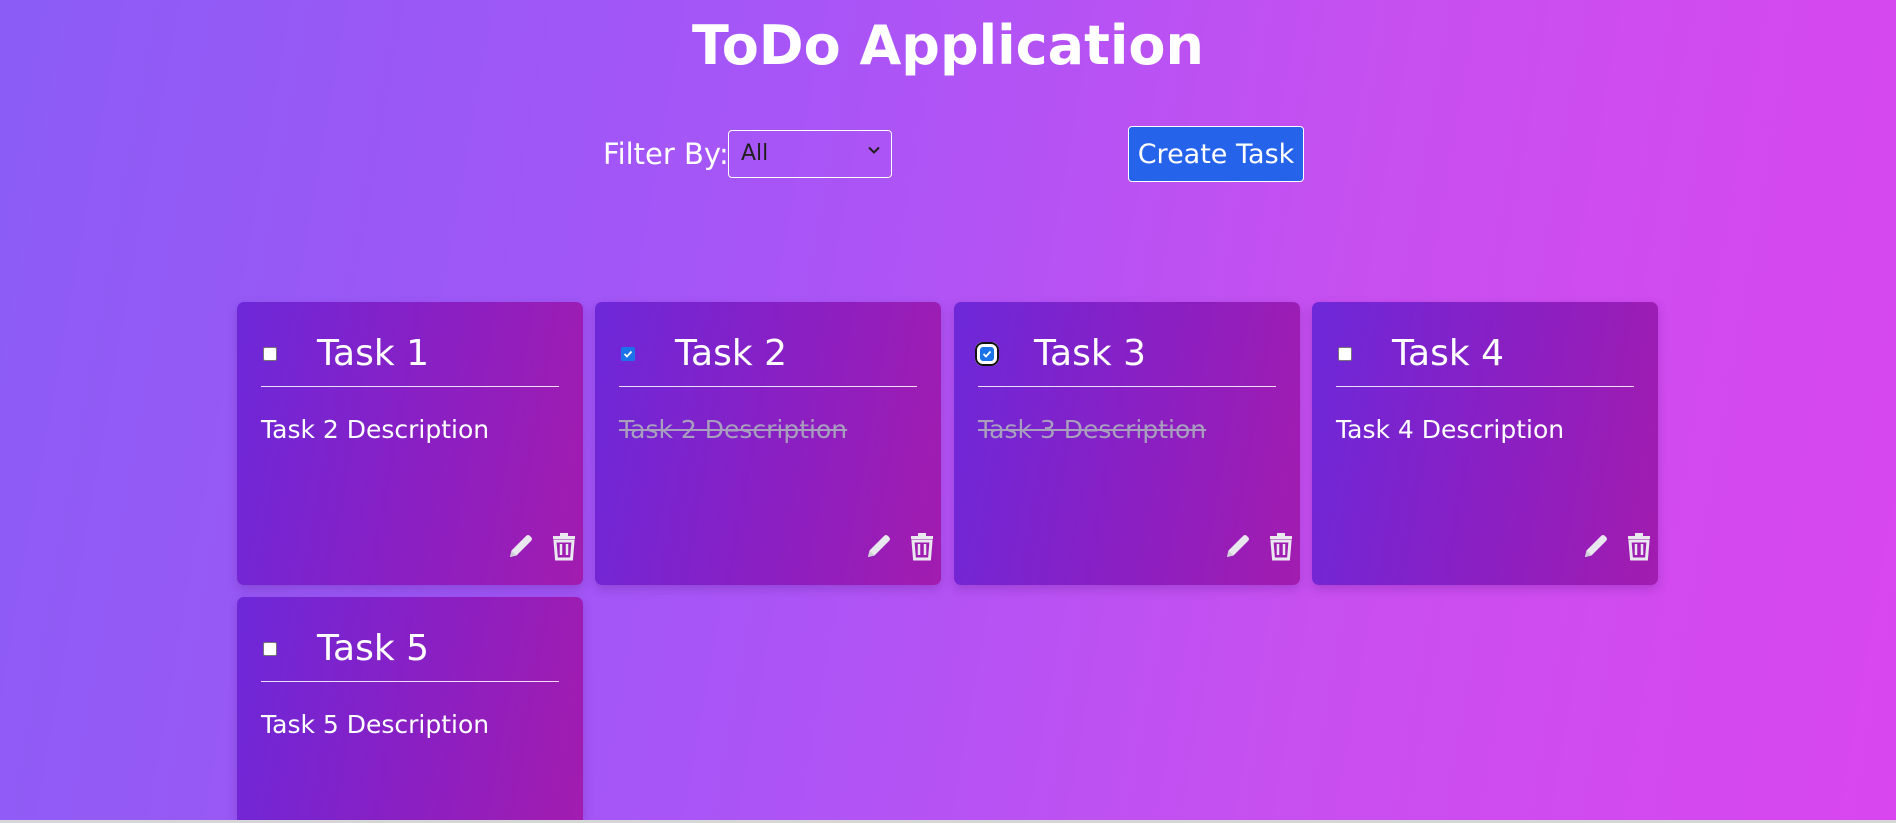  What do you see at coordinates (1448, 353) in the screenshot?
I see `task-title: Task 4` at bounding box center [1448, 353].